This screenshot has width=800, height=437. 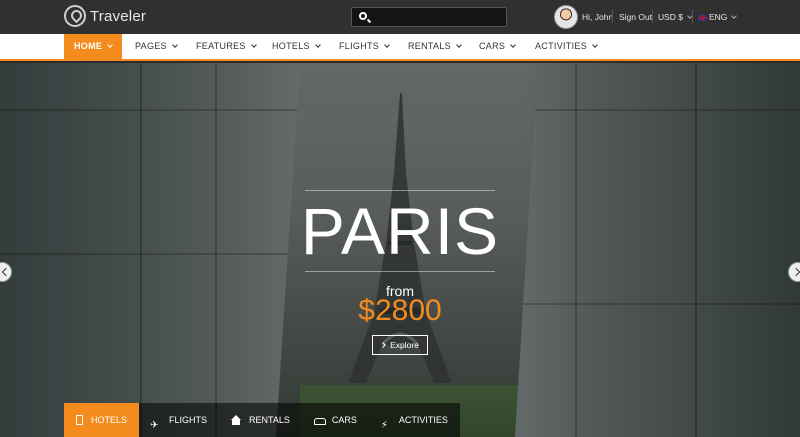 I want to click on user-menu: Hi, John, so click(x=583, y=17).